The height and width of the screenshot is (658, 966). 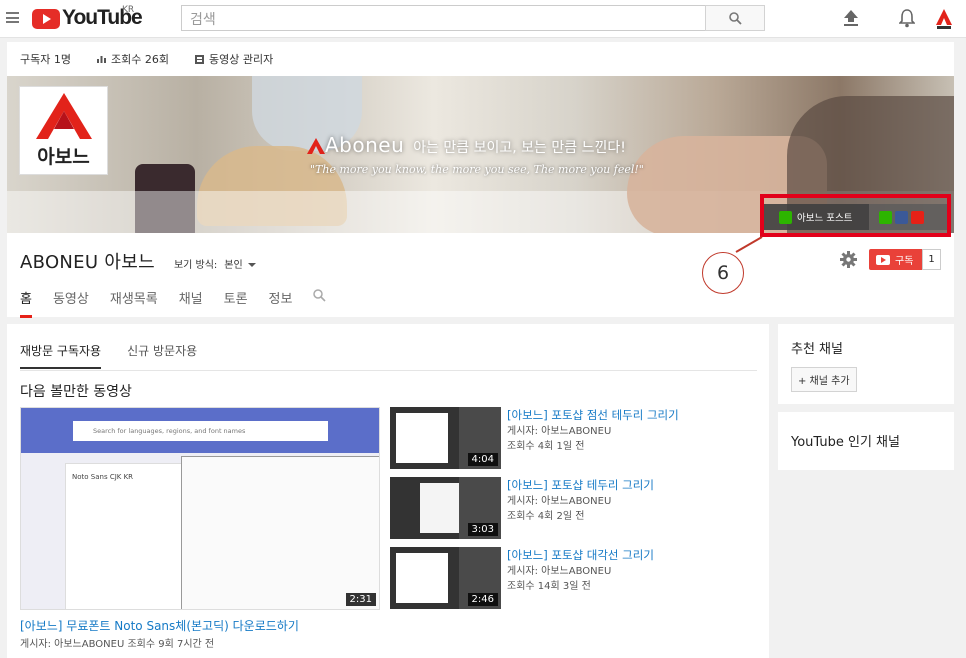 What do you see at coordinates (723, 273) in the screenshot?
I see `annotation-callout-number: 6` at bounding box center [723, 273].